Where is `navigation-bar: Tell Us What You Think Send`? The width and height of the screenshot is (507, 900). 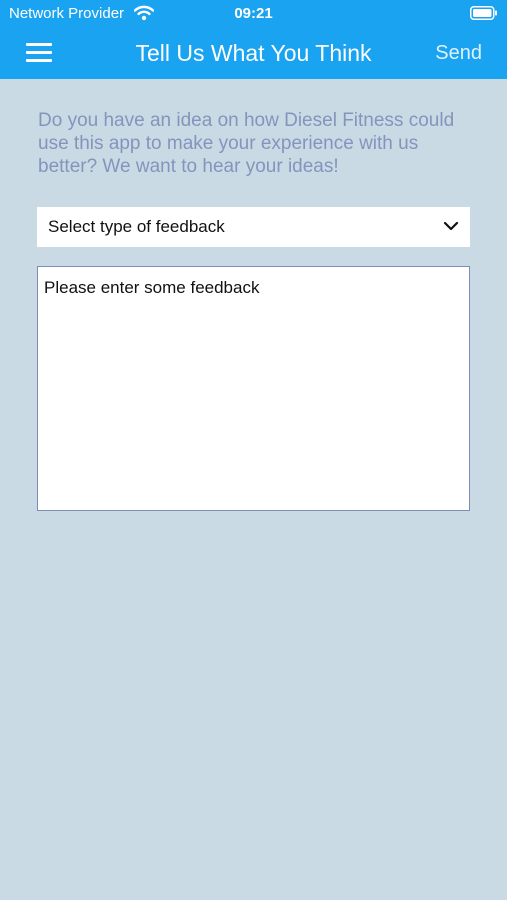 navigation-bar: Tell Us What You Think Send is located at coordinates (253, 53).